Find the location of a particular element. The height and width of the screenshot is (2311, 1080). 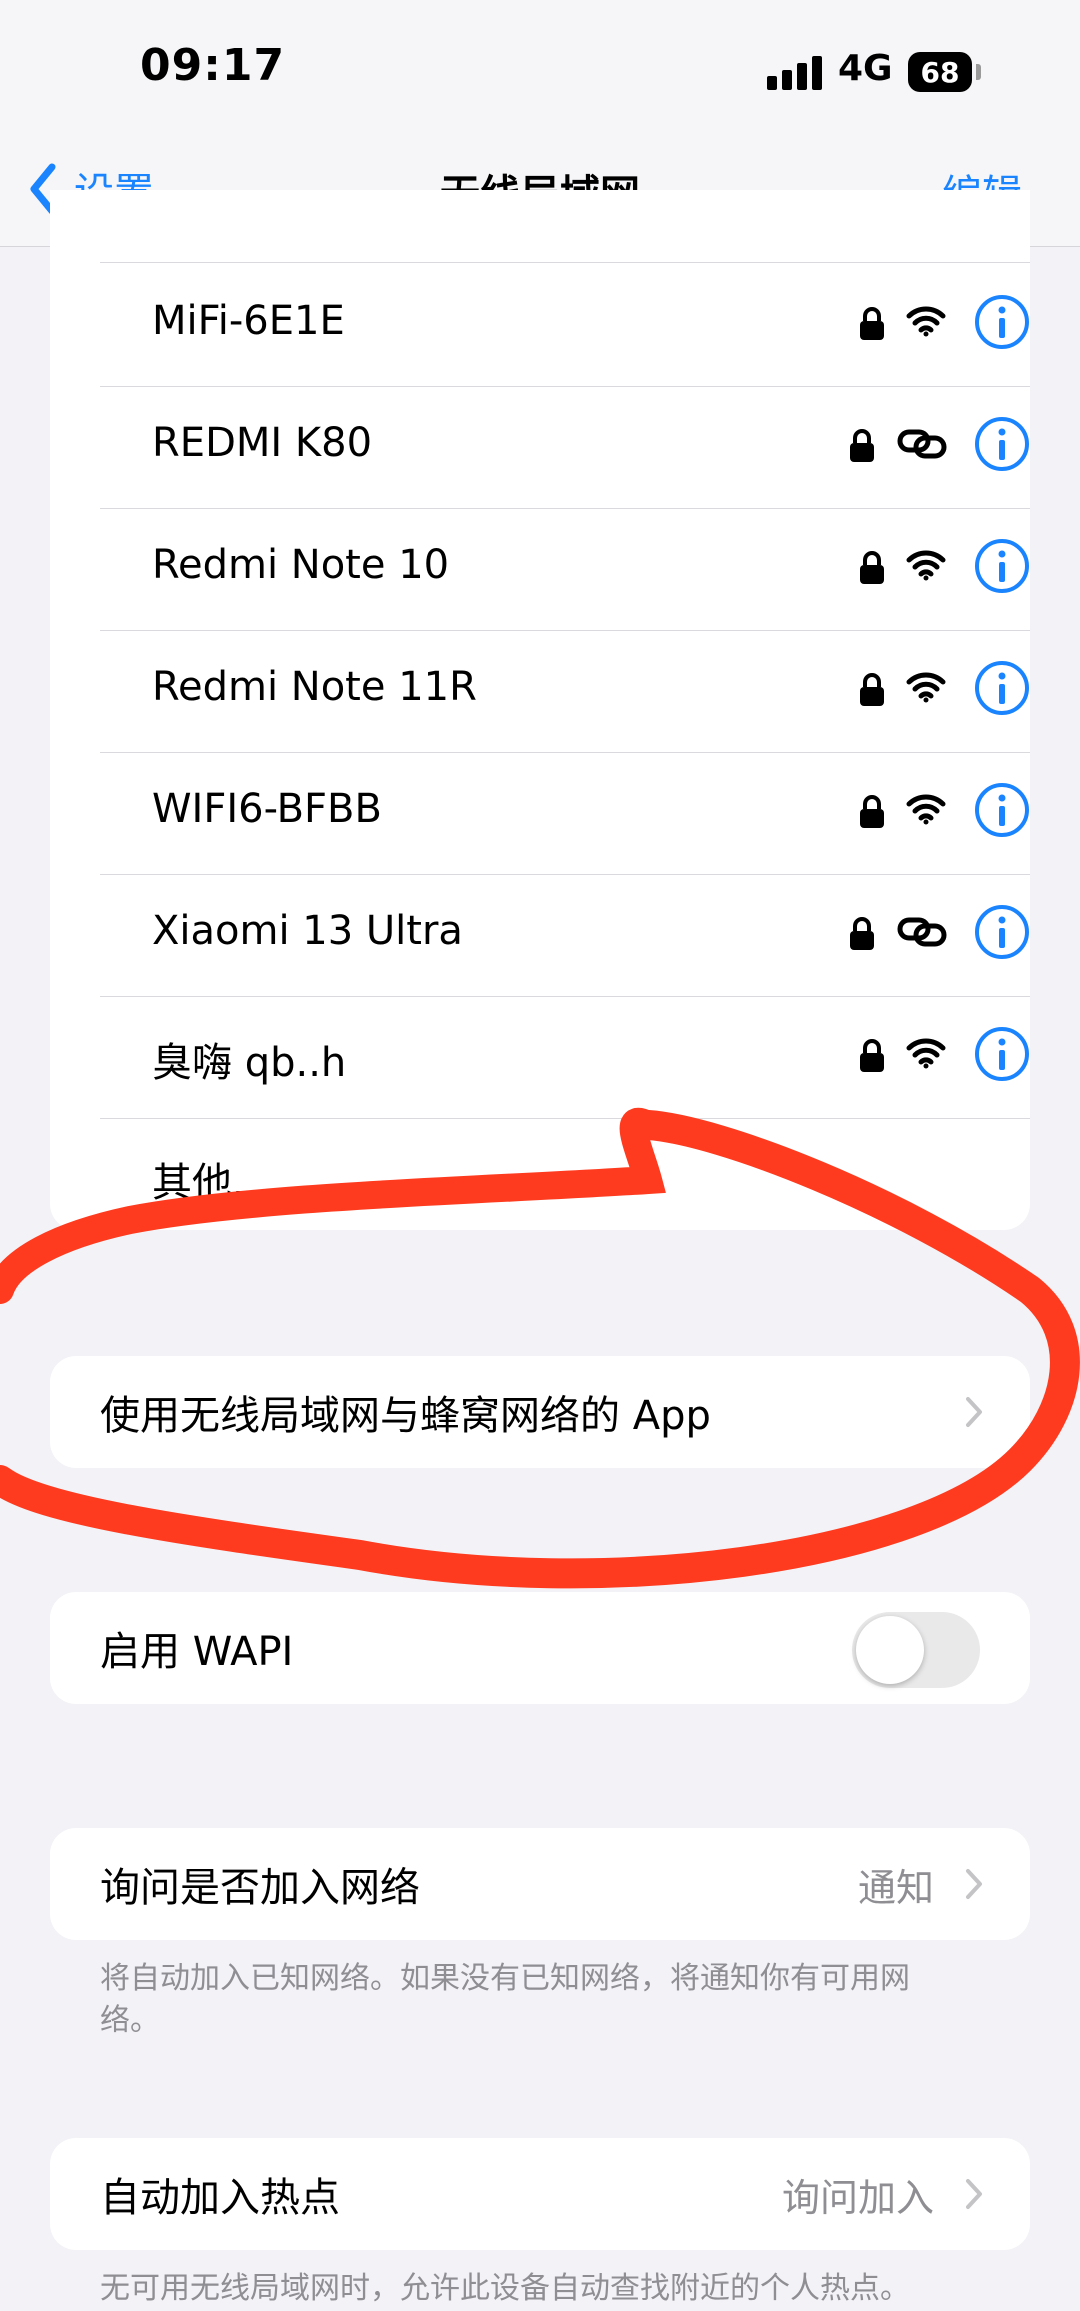

network-row: Redmi Note 10 is located at coordinates (565, 569).